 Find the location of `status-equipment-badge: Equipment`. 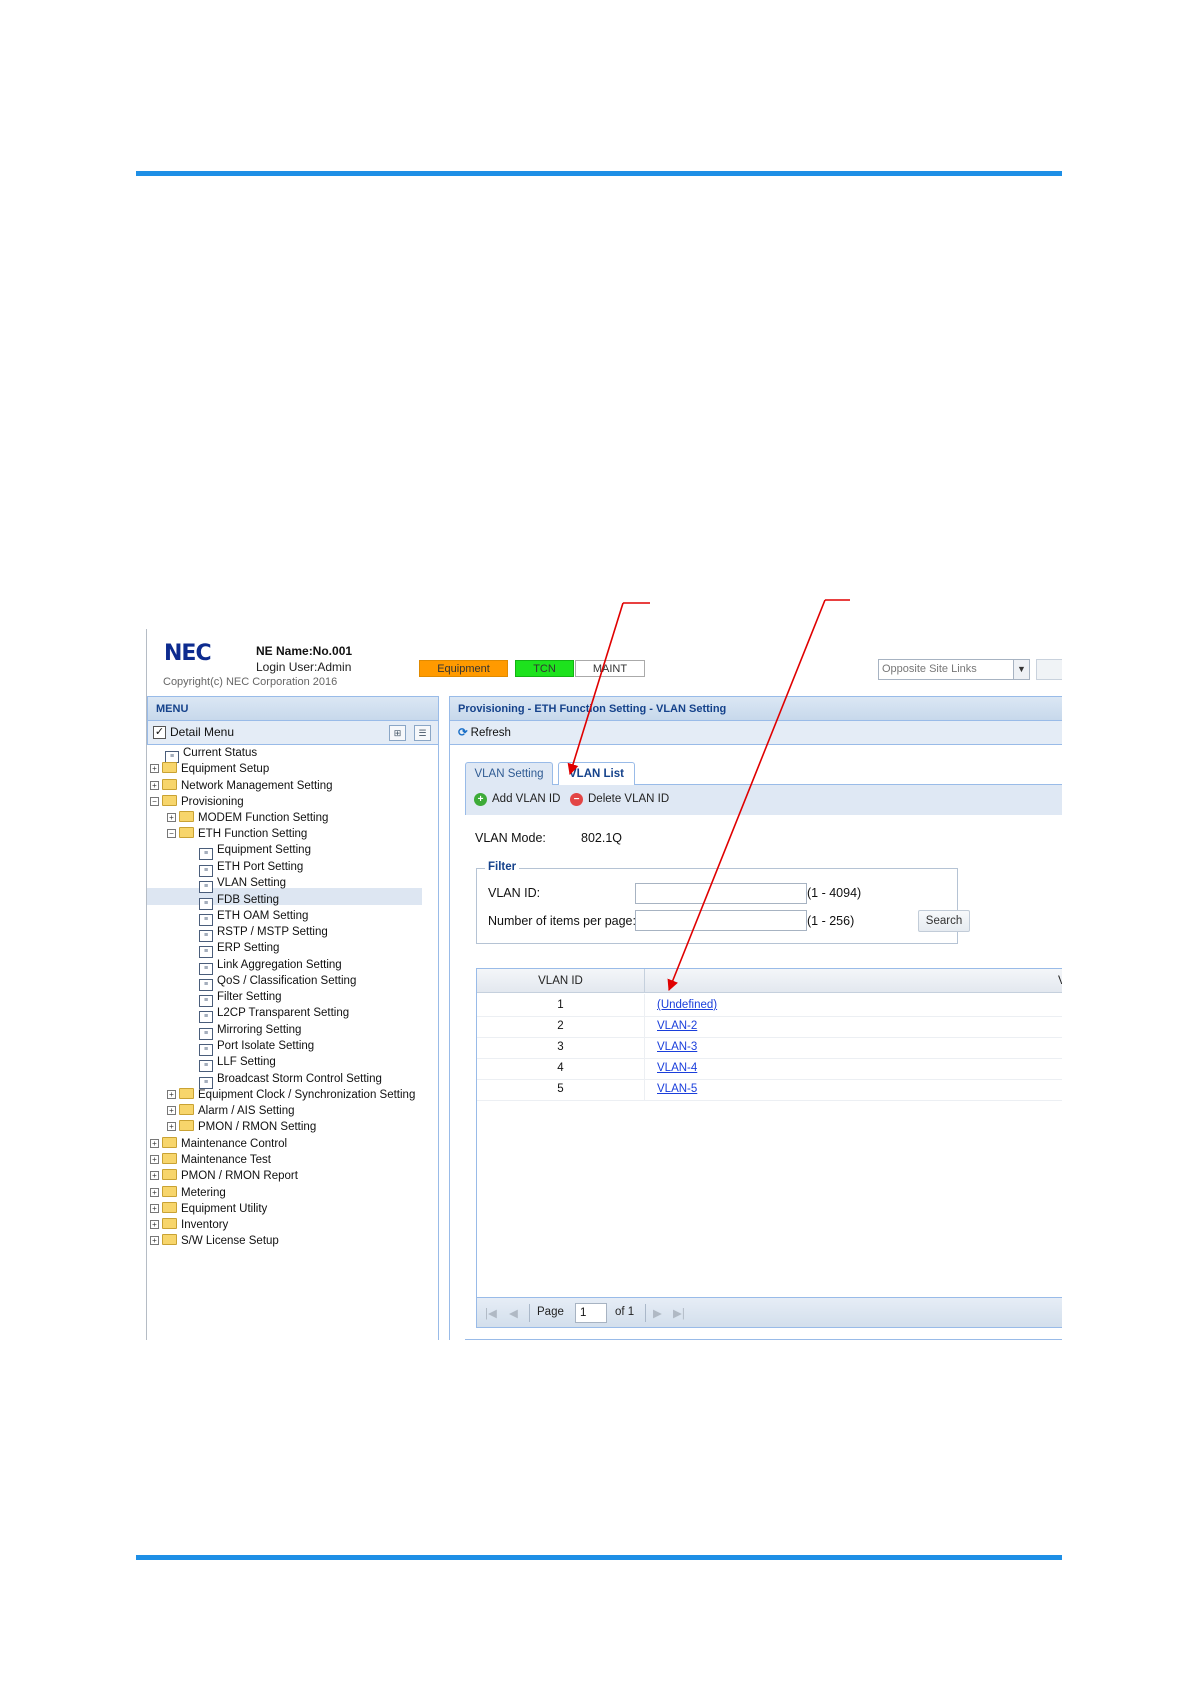

status-equipment-badge: Equipment is located at coordinates (463, 668).